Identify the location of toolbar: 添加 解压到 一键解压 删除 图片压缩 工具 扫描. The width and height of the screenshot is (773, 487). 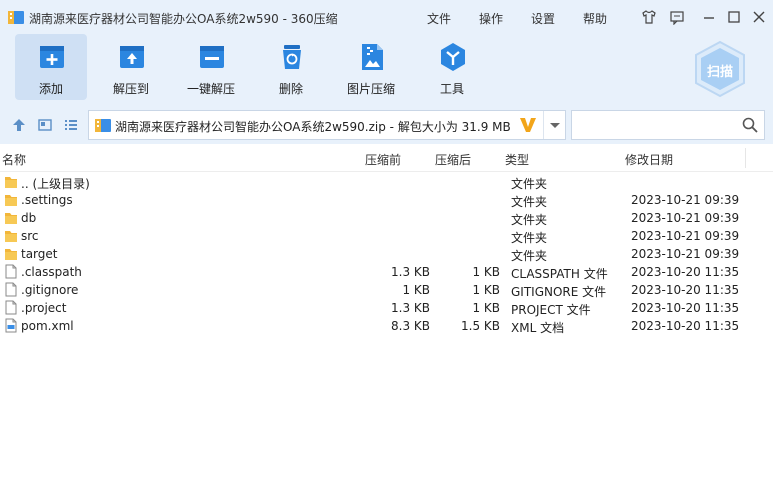
(386, 70).